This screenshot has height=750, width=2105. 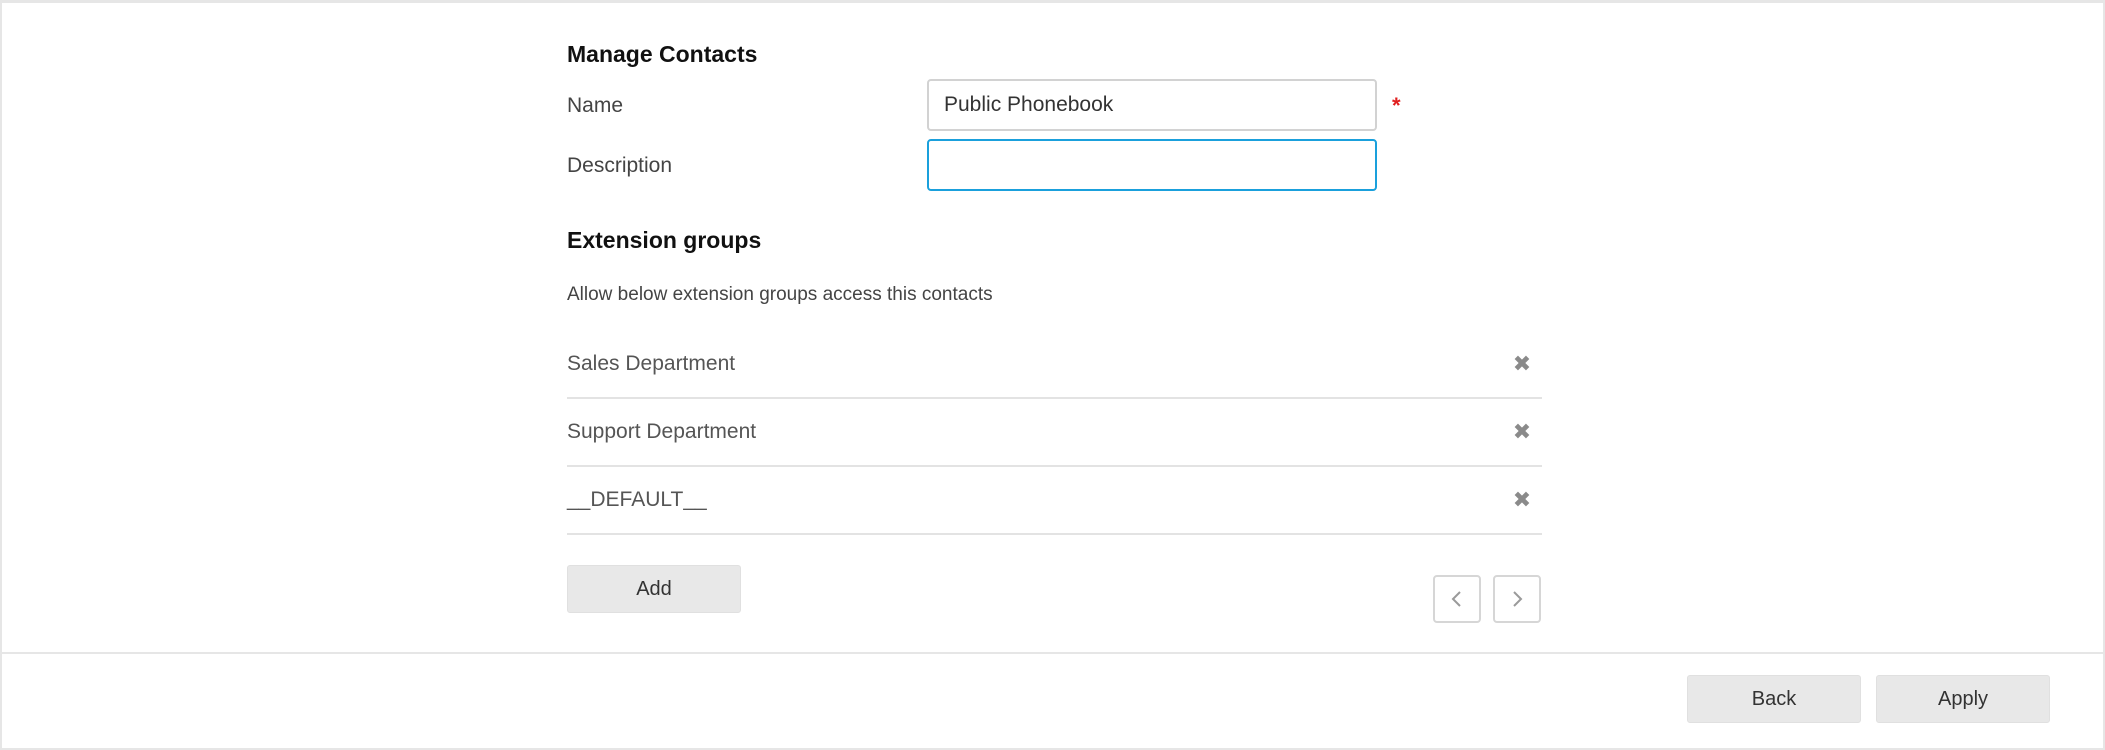 I want to click on list-item: Sales Department ✖, so click(x=1054, y=365).